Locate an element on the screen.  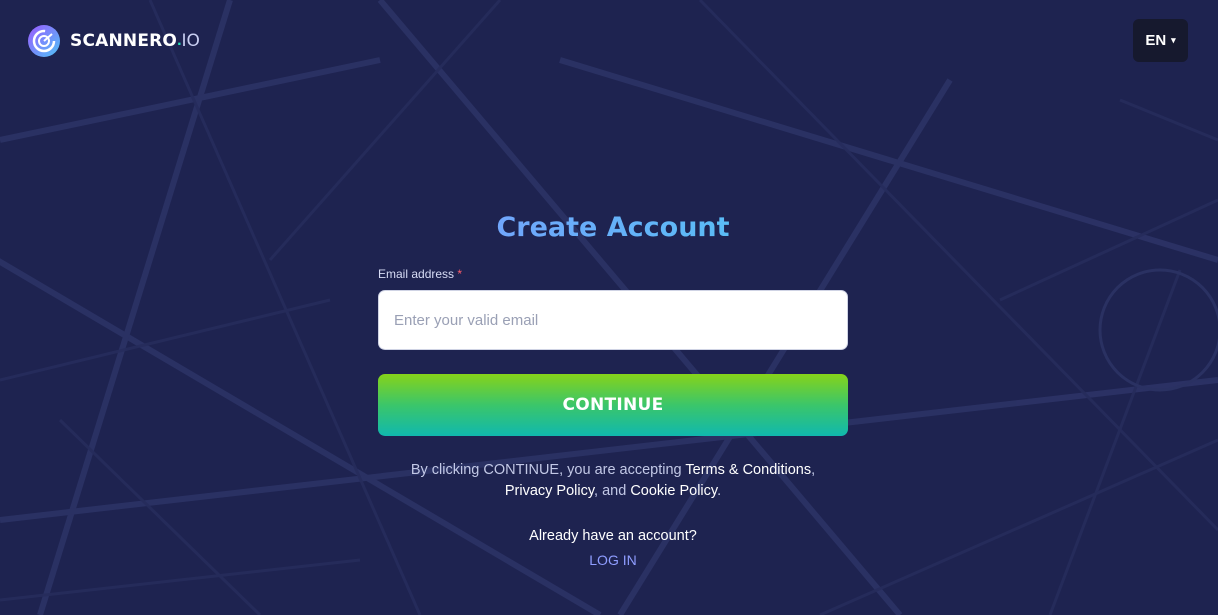
language-selector: EN ▾ is located at coordinates (1160, 40).